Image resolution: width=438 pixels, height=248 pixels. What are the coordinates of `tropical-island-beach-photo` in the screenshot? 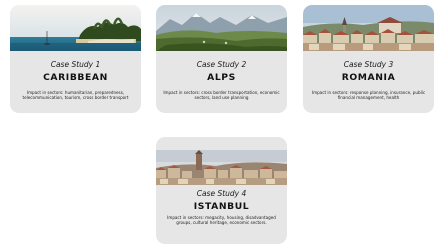 It's located at (75, 28).